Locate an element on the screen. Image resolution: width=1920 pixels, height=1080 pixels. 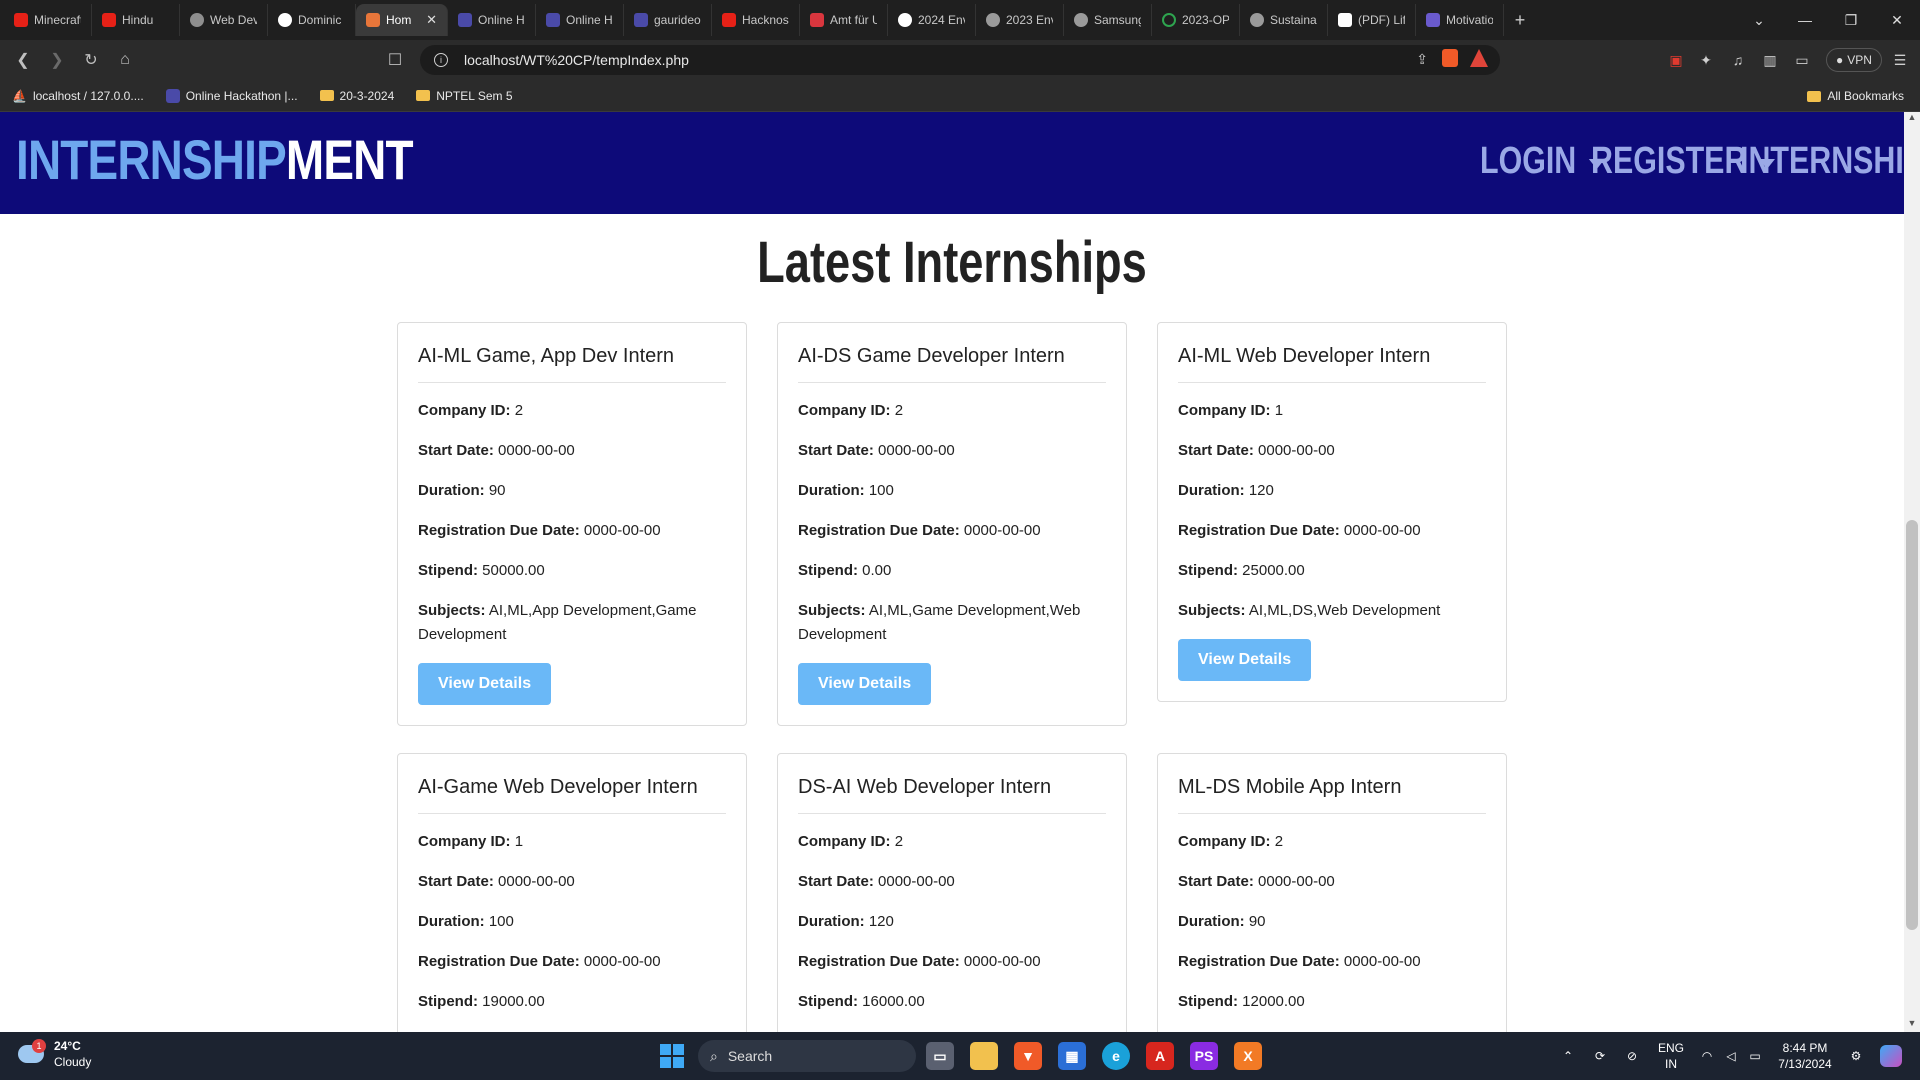
wallet-icon: ▭ is located at coordinates (1802, 60).